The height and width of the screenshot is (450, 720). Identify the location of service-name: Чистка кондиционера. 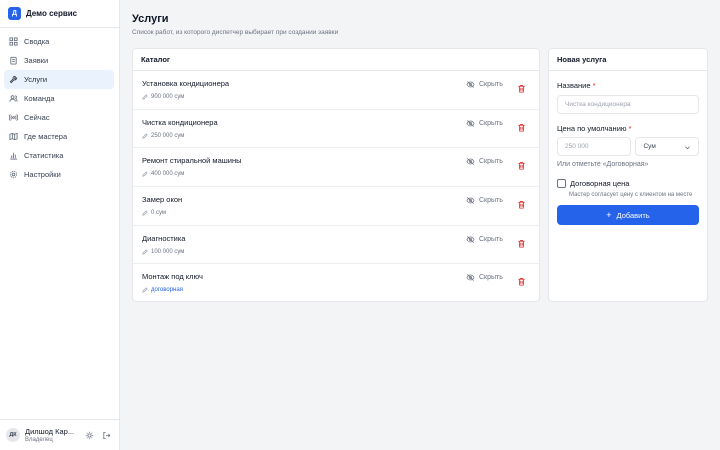
(180, 122).